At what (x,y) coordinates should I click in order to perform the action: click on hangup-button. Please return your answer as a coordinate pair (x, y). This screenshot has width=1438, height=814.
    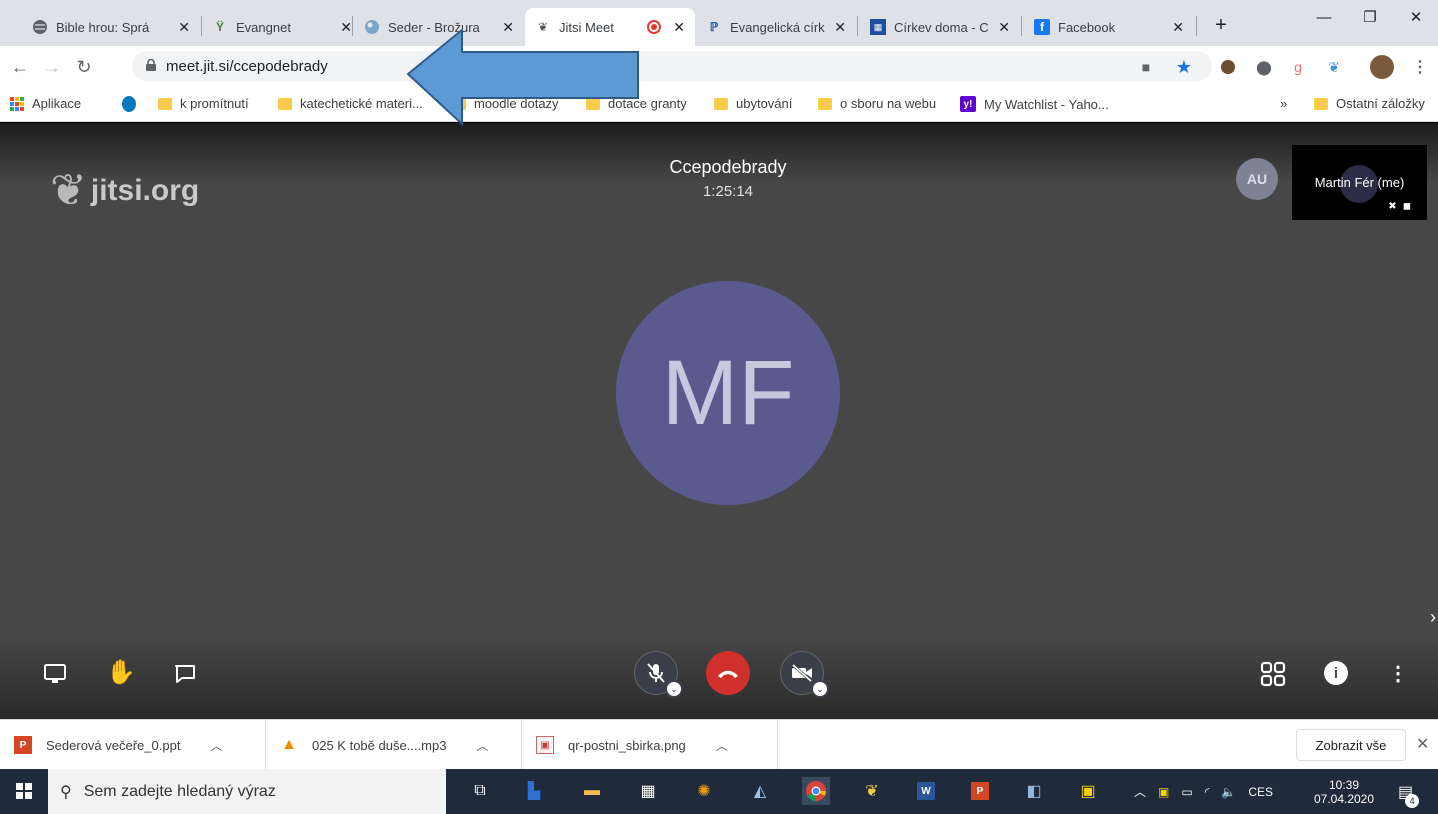
    Looking at the image, I should click on (728, 673).